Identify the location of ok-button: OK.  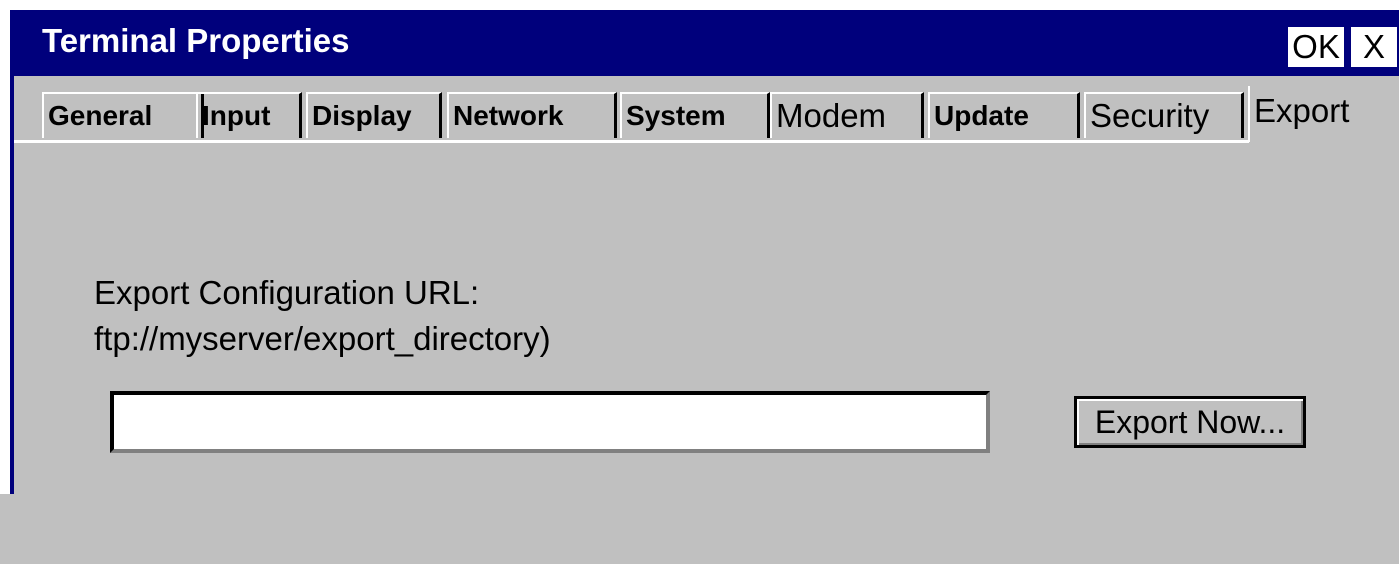
(1316, 47).